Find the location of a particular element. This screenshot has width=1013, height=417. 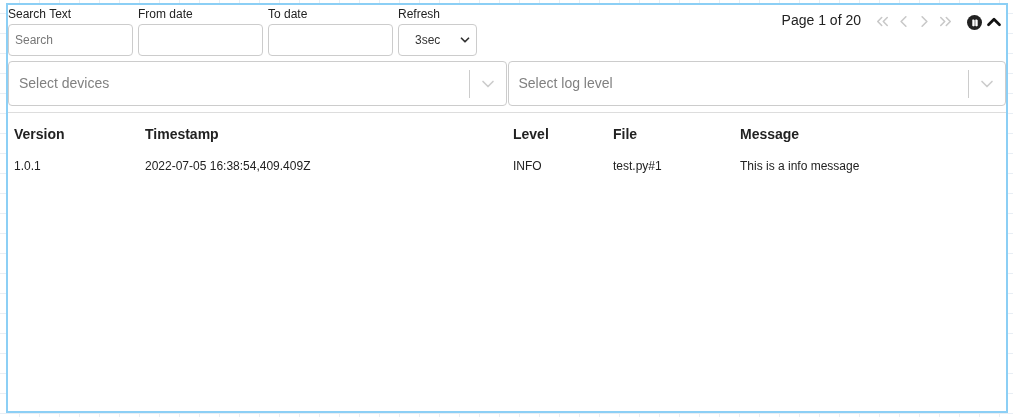

table-cell-text: 1.0.1 is located at coordinates (28, 166).